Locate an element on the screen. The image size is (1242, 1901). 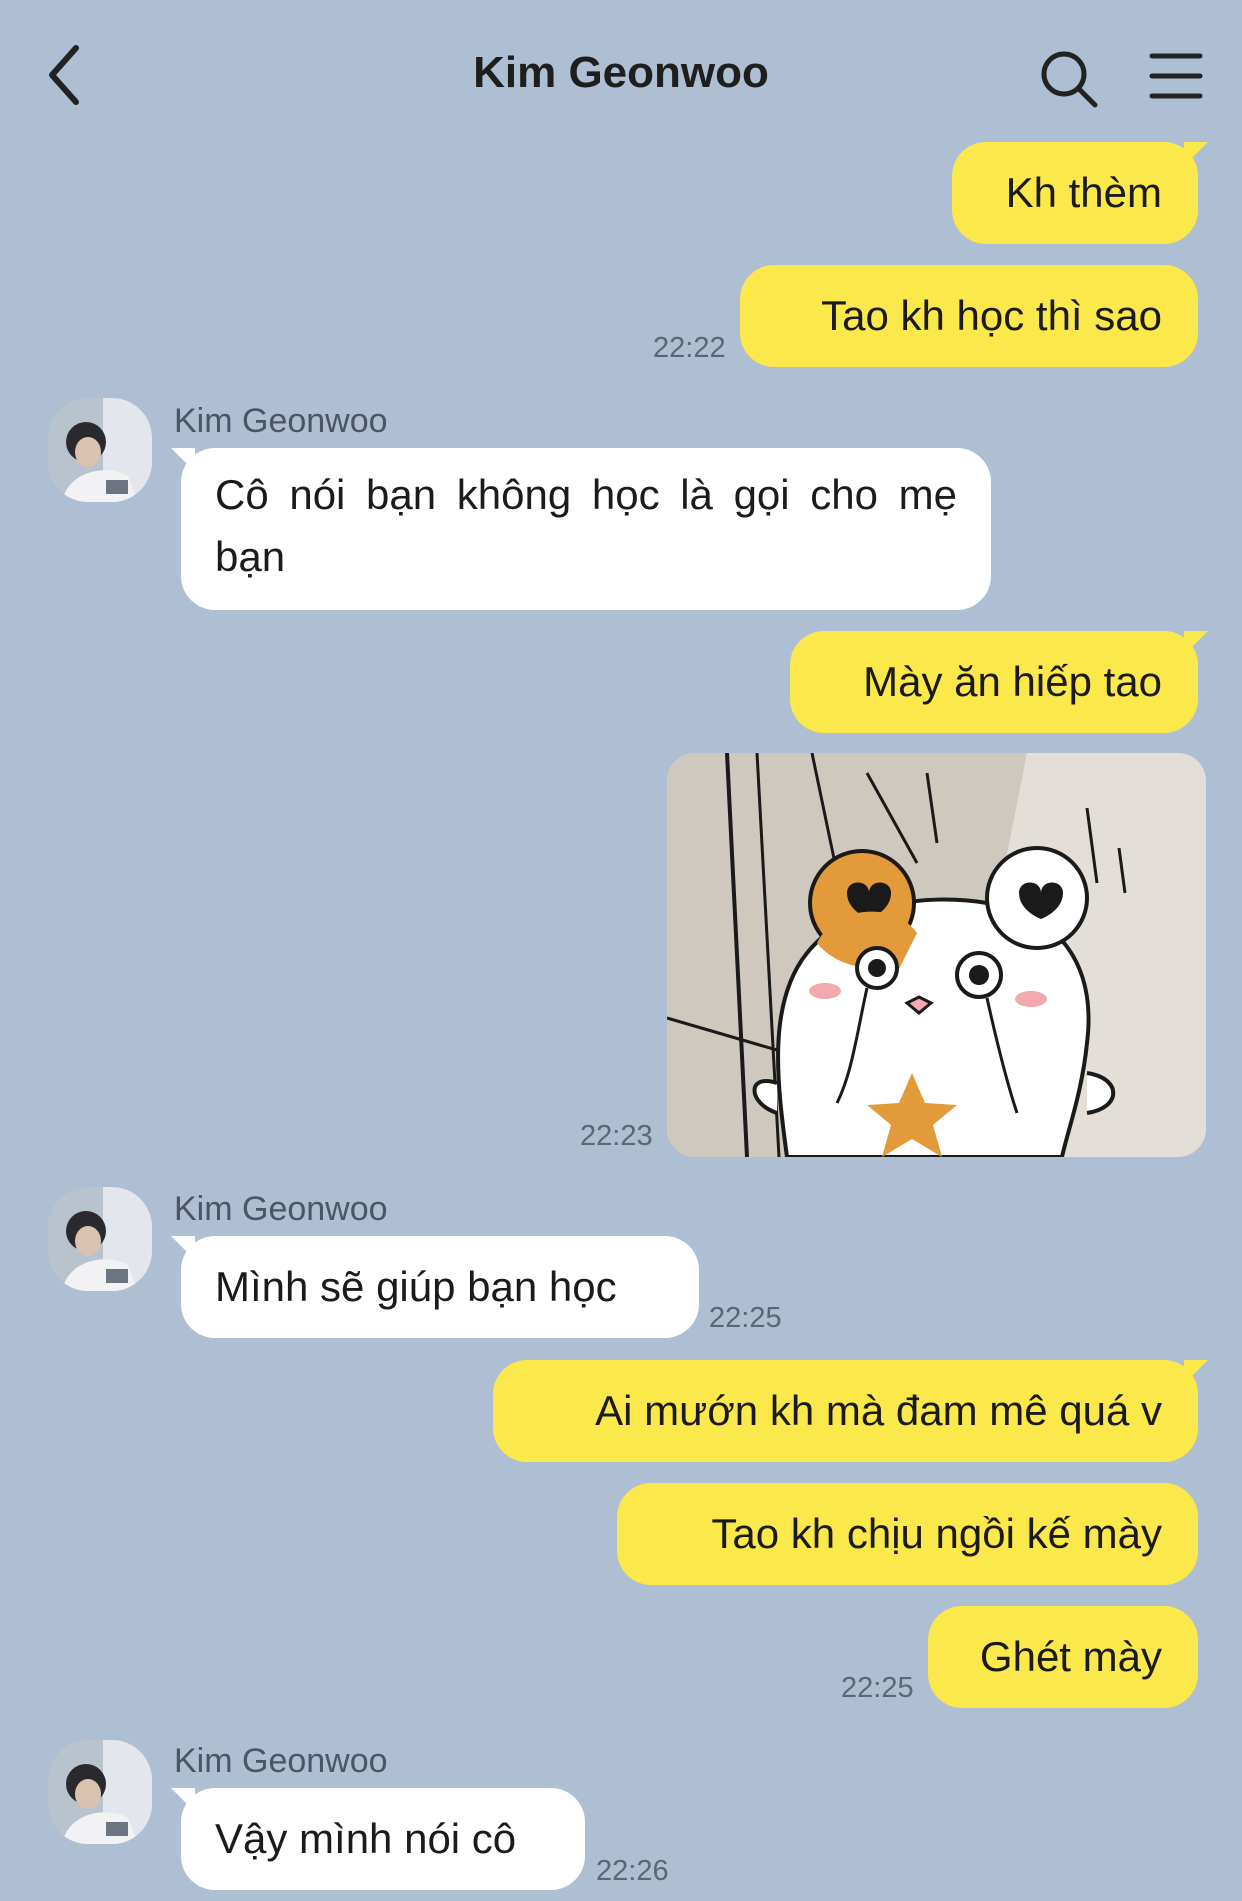
outgoing-message: Ghét mày is located at coordinates (1063, 1657).